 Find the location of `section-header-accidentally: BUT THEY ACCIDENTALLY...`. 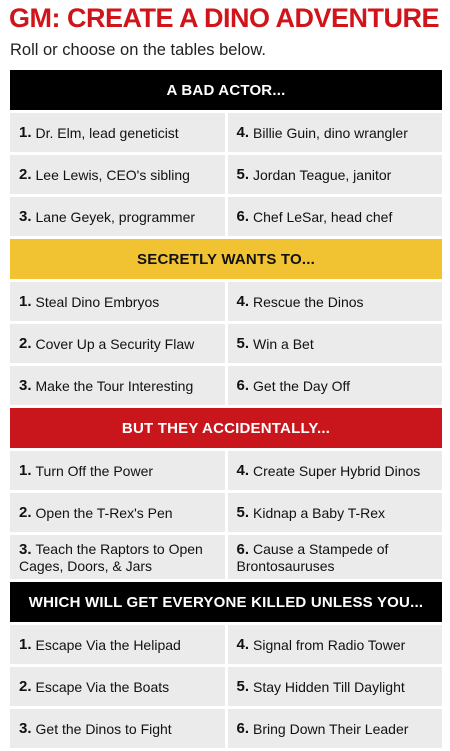

section-header-accidentally: BUT THEY ACCIDENTALLY... is located at coordinates (226, 428).